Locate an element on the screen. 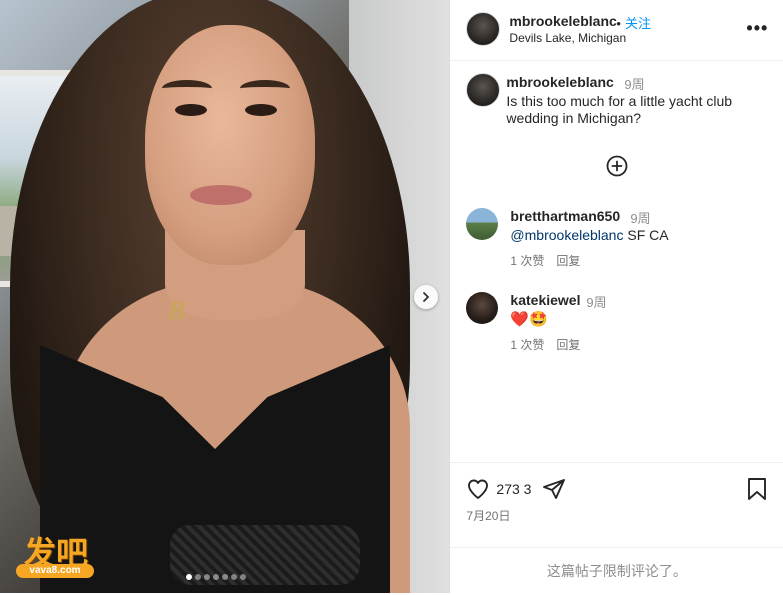 The width and height of the screenshot is (783, 595). comment-username: katekiewel is located at coordinates (545, 300).